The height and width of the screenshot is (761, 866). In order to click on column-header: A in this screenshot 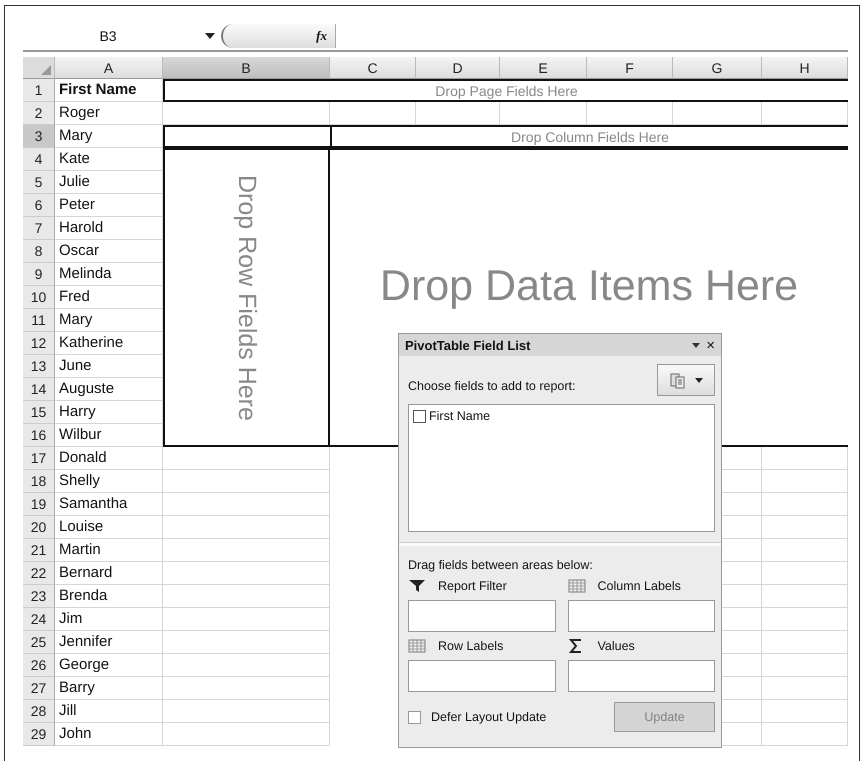, I will do `click(109, 68)`.